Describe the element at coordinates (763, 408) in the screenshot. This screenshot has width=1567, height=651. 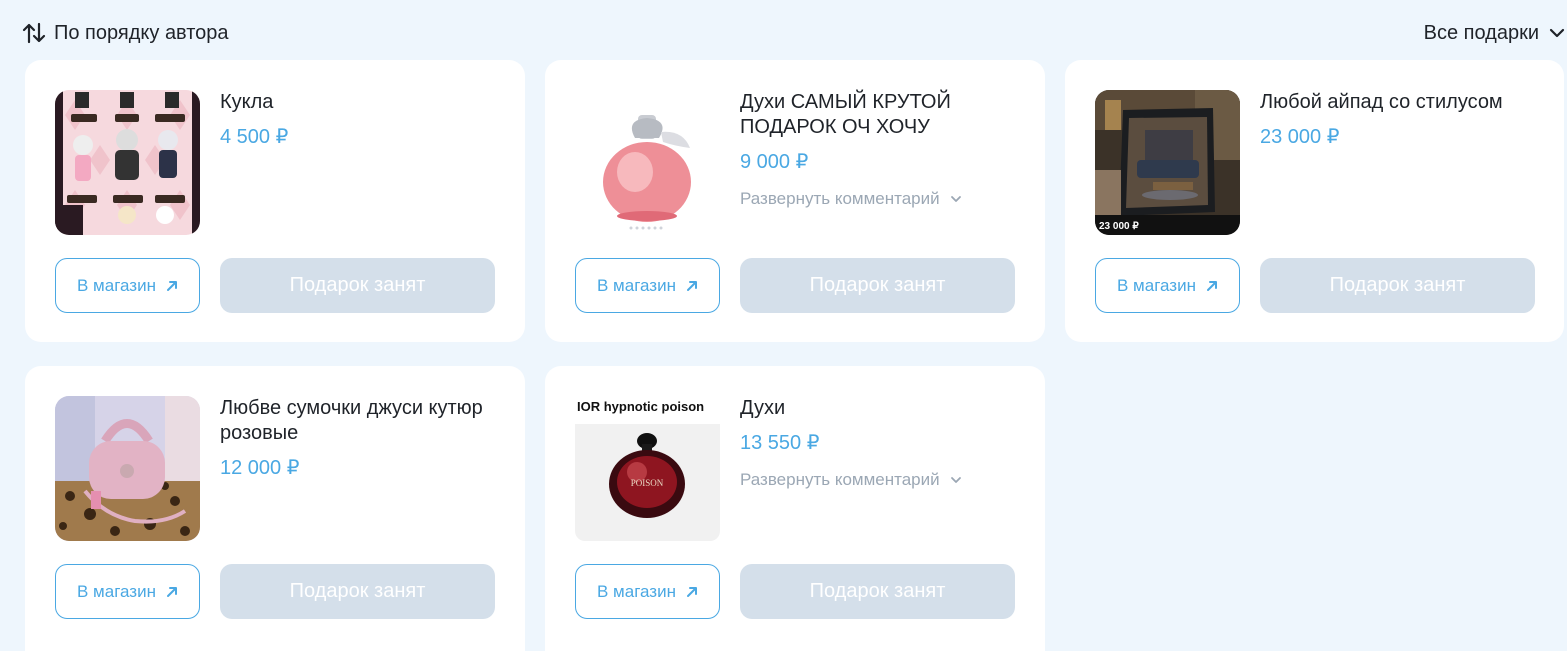
I see `gift-title: Духи` at that location.